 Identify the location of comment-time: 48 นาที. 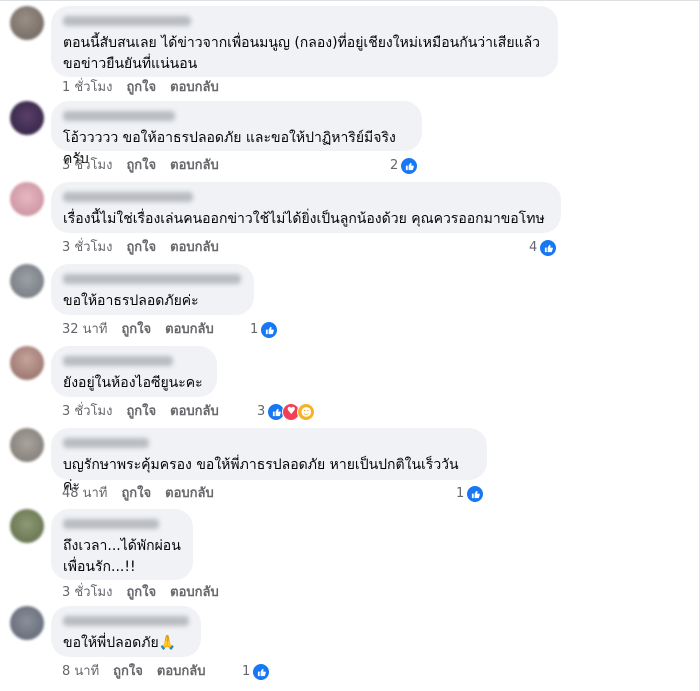
(84, 494).